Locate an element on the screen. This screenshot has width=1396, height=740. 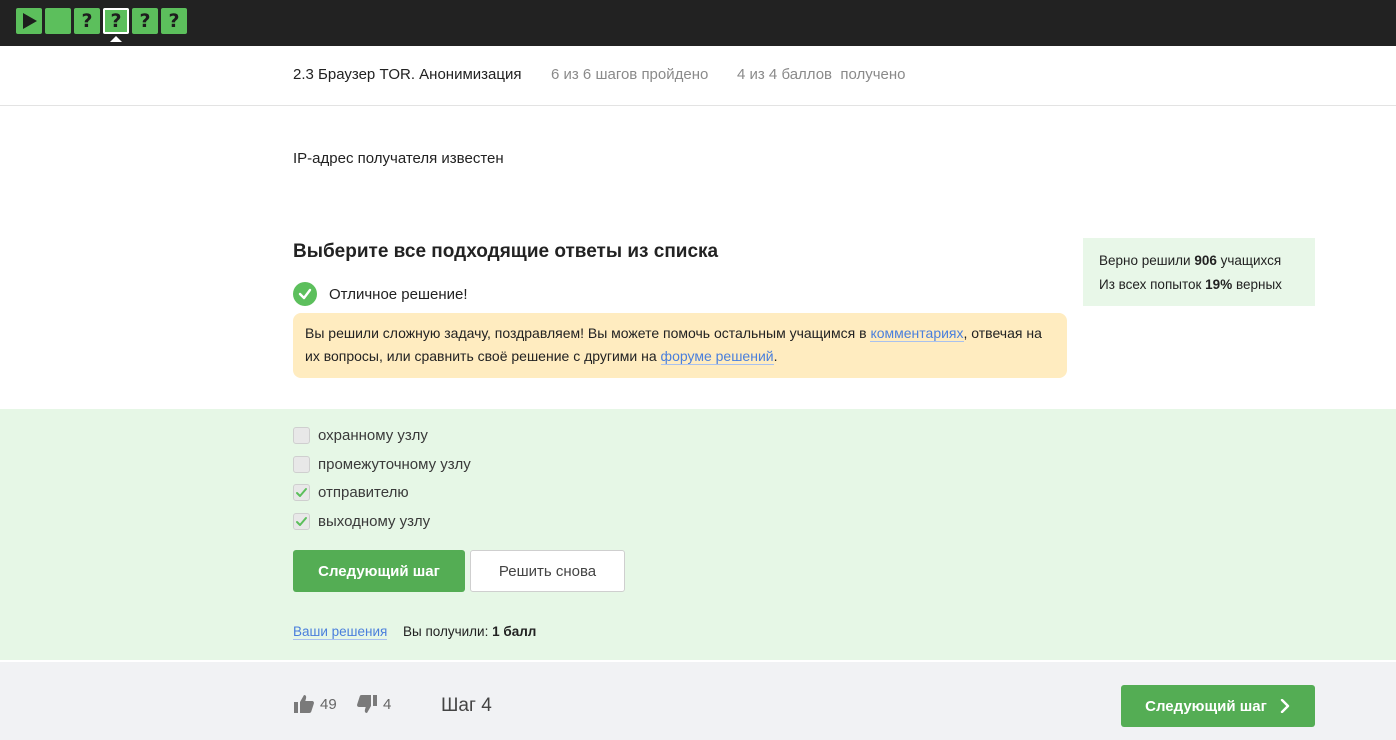
result-text: Отличное решение! is located at coordinates (398, 294).